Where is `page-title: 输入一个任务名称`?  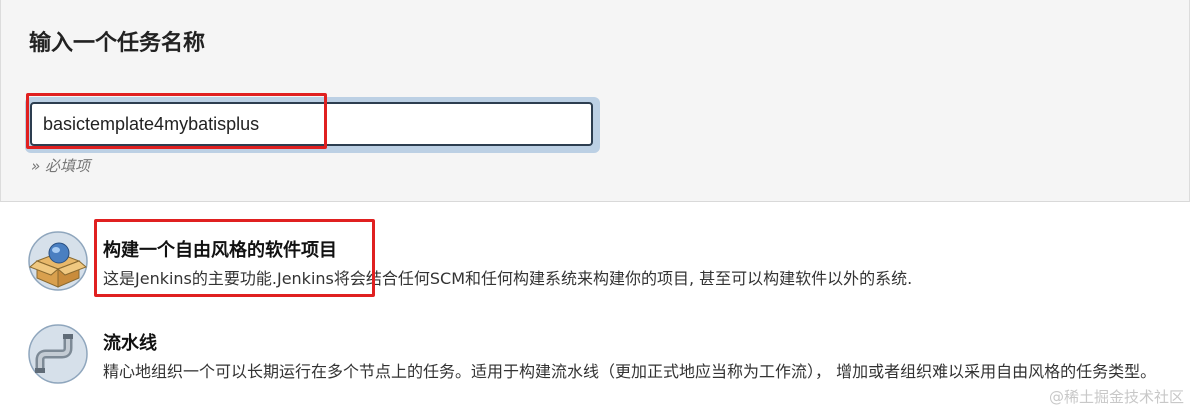 page-title: 输入一个任务名称 is located at coordinates (117, 43).